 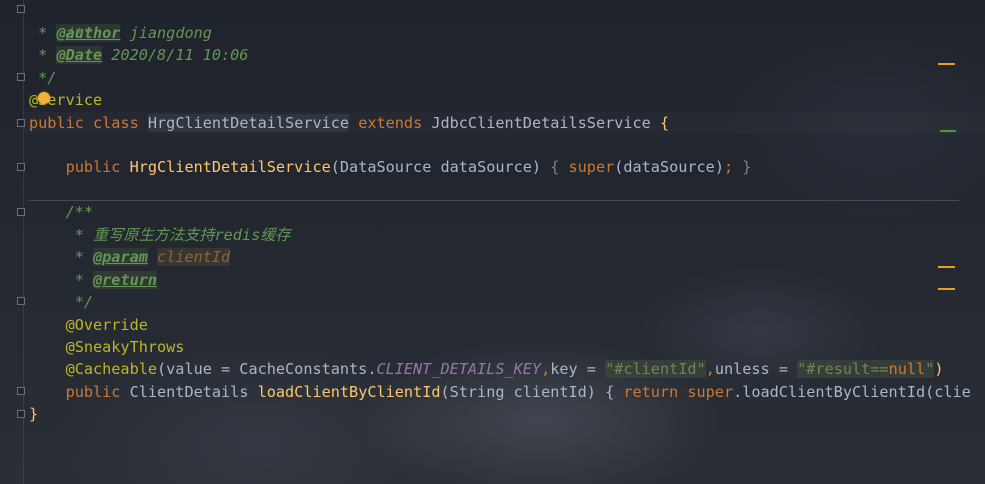 What do you see at coordinates (175, 55) in the screenshot?
I see `comment-text: 2020/8/11 10:06` at bounding box center [175, 55].